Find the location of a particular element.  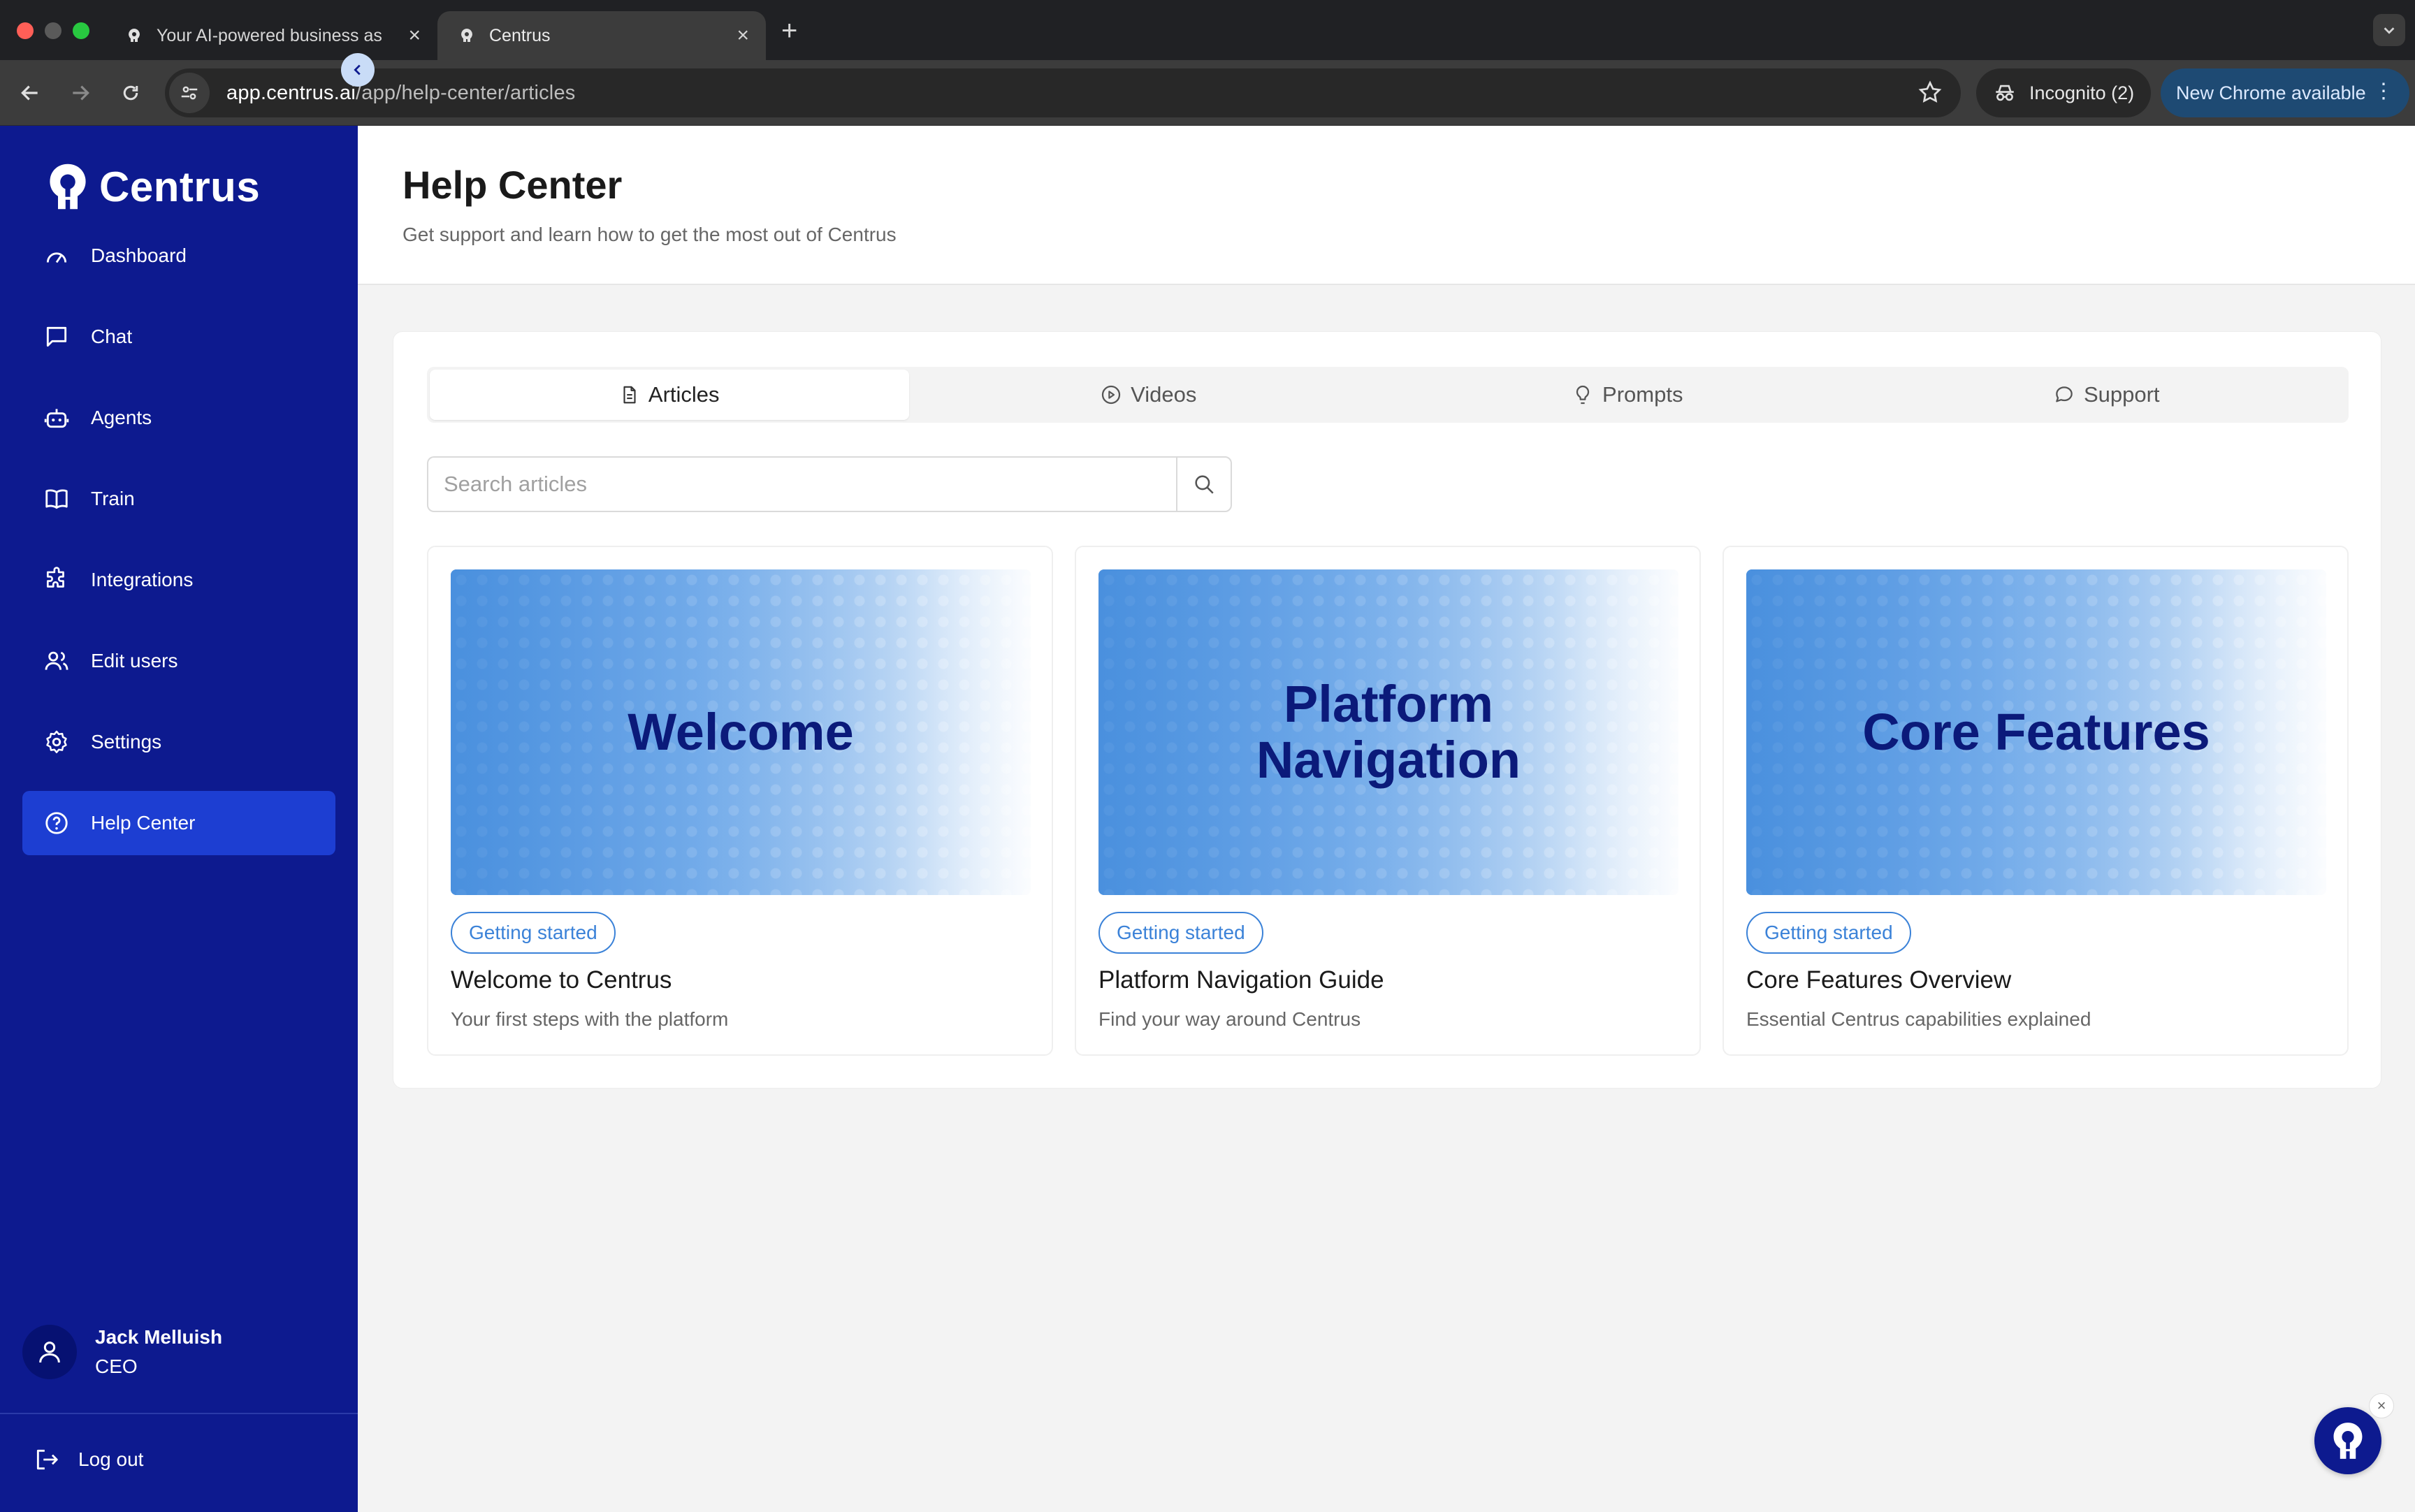

browser-tab-title: Centrus is located at coordinates (520, 35).